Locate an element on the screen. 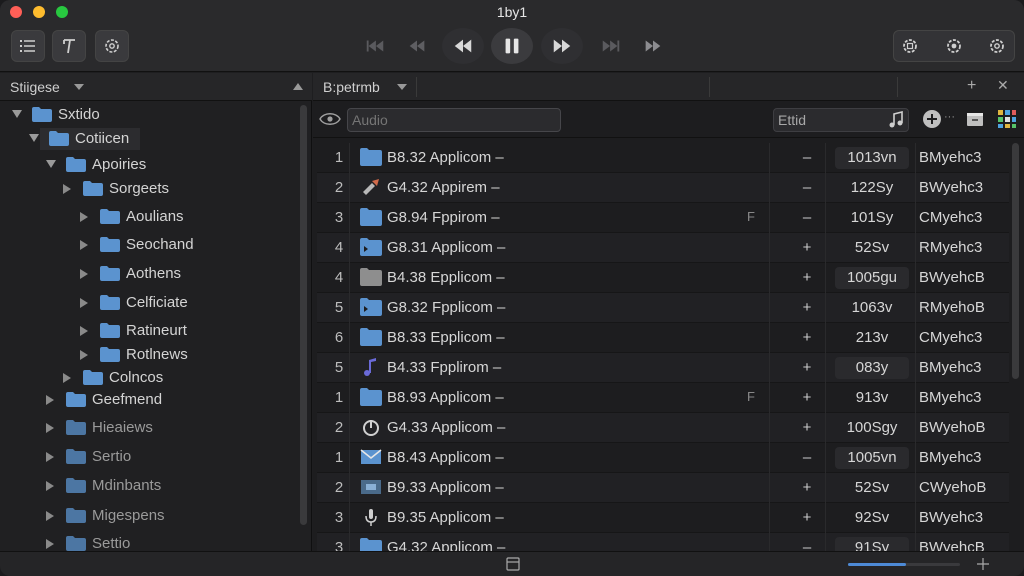  search-input is located at coordinates (454, 120).